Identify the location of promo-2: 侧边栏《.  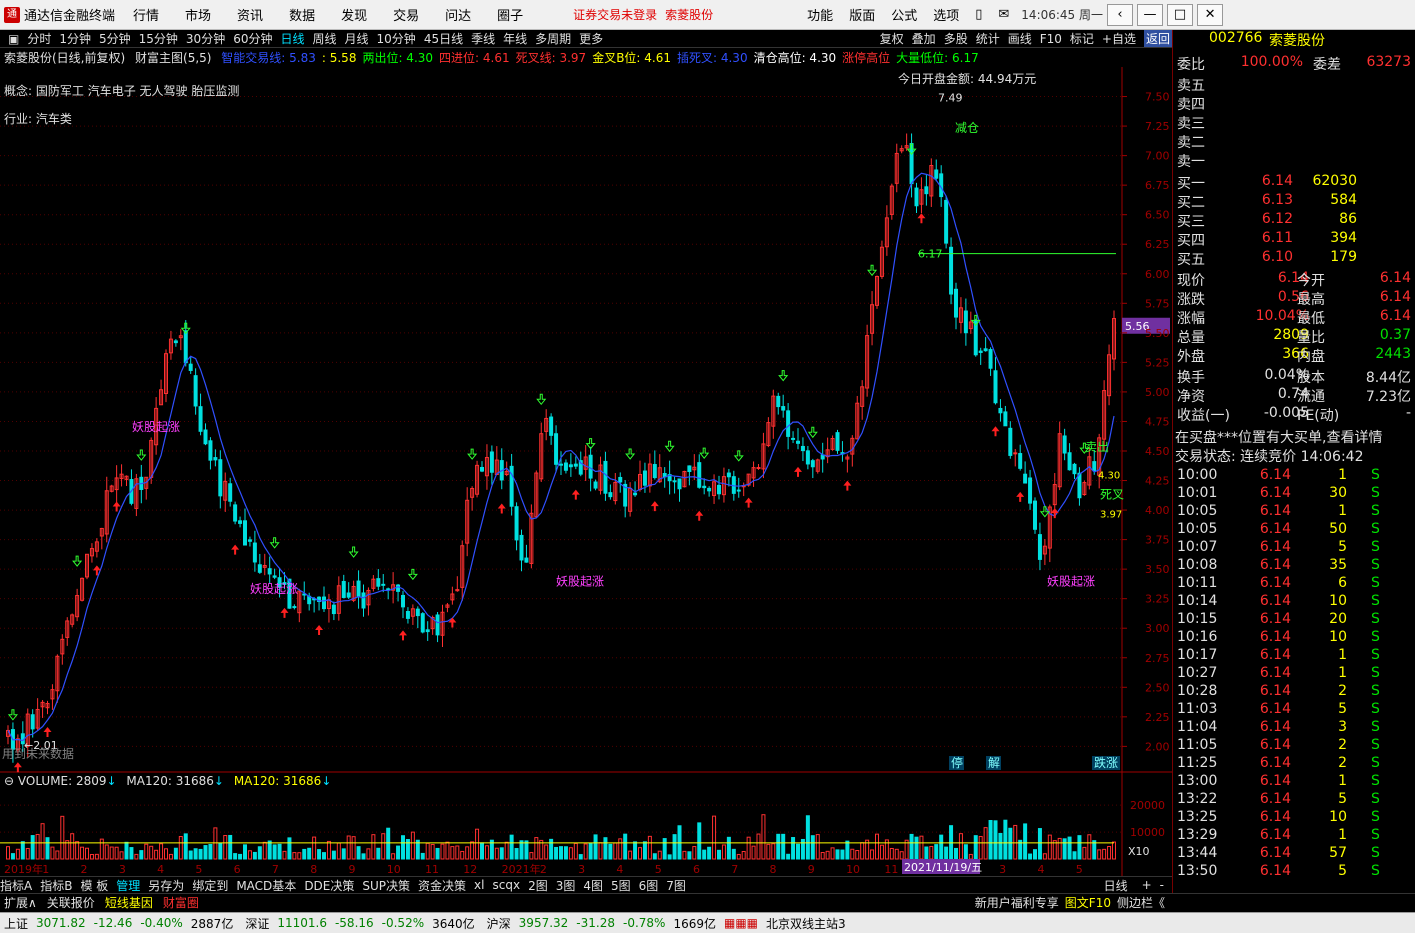
(1141, 902).